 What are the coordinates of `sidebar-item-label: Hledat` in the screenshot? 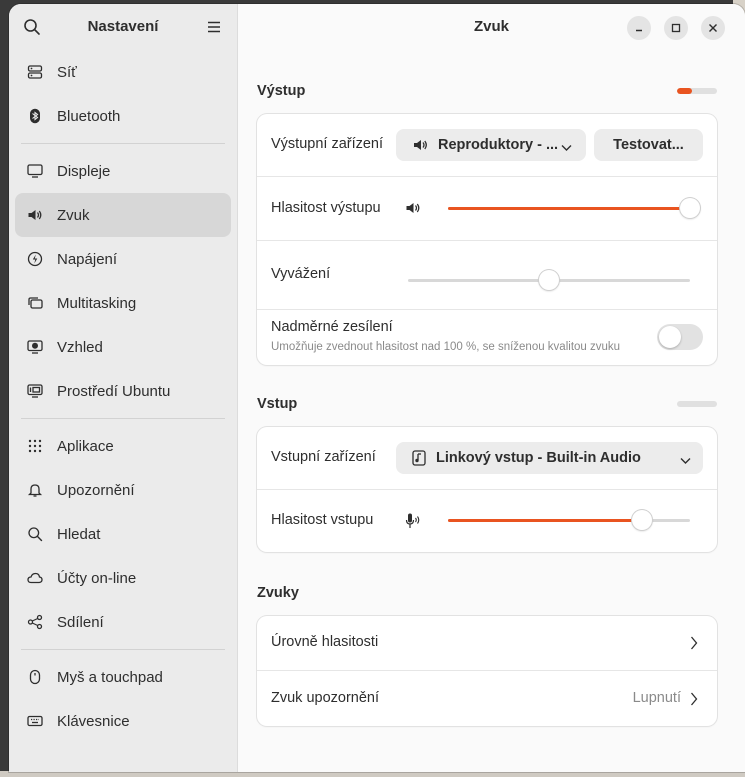 It's located at (79, 534).